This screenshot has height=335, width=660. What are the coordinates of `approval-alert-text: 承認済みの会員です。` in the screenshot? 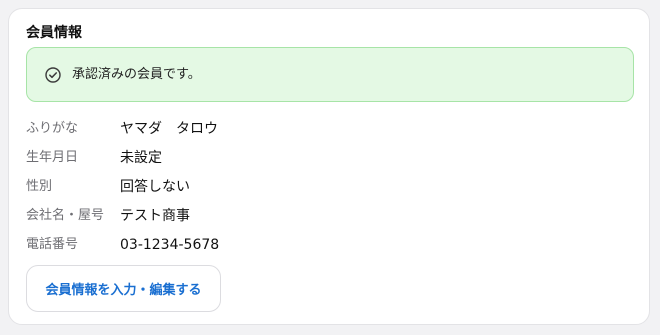 It's located at (136, 74).